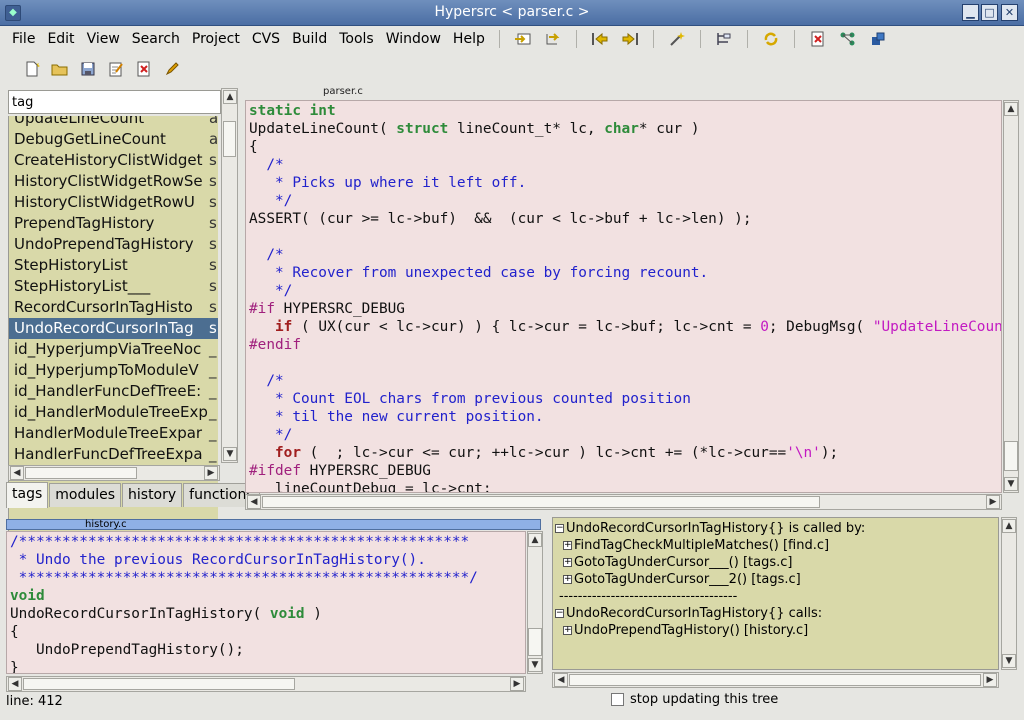  I want to click on editor2-vscrollbar: ▲ ▼, so click(535, 602).